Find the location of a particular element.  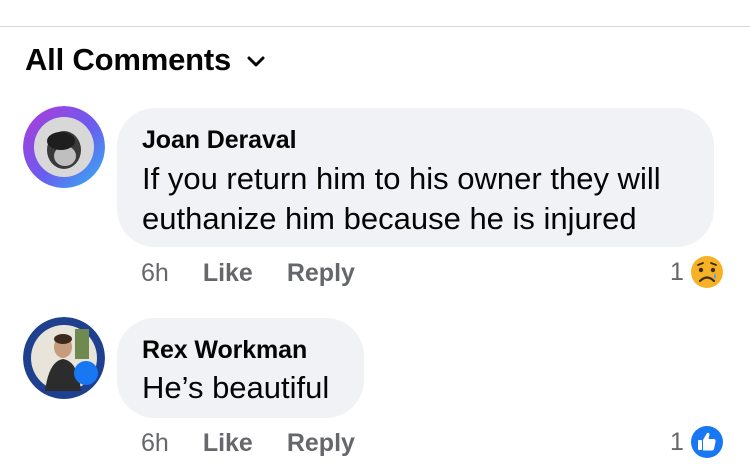

top-divider is located at coordinates (375, 26).